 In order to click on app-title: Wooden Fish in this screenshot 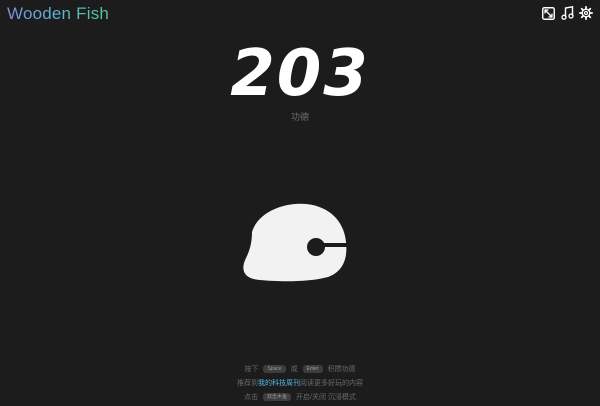, I will do `click(58, 13)`.